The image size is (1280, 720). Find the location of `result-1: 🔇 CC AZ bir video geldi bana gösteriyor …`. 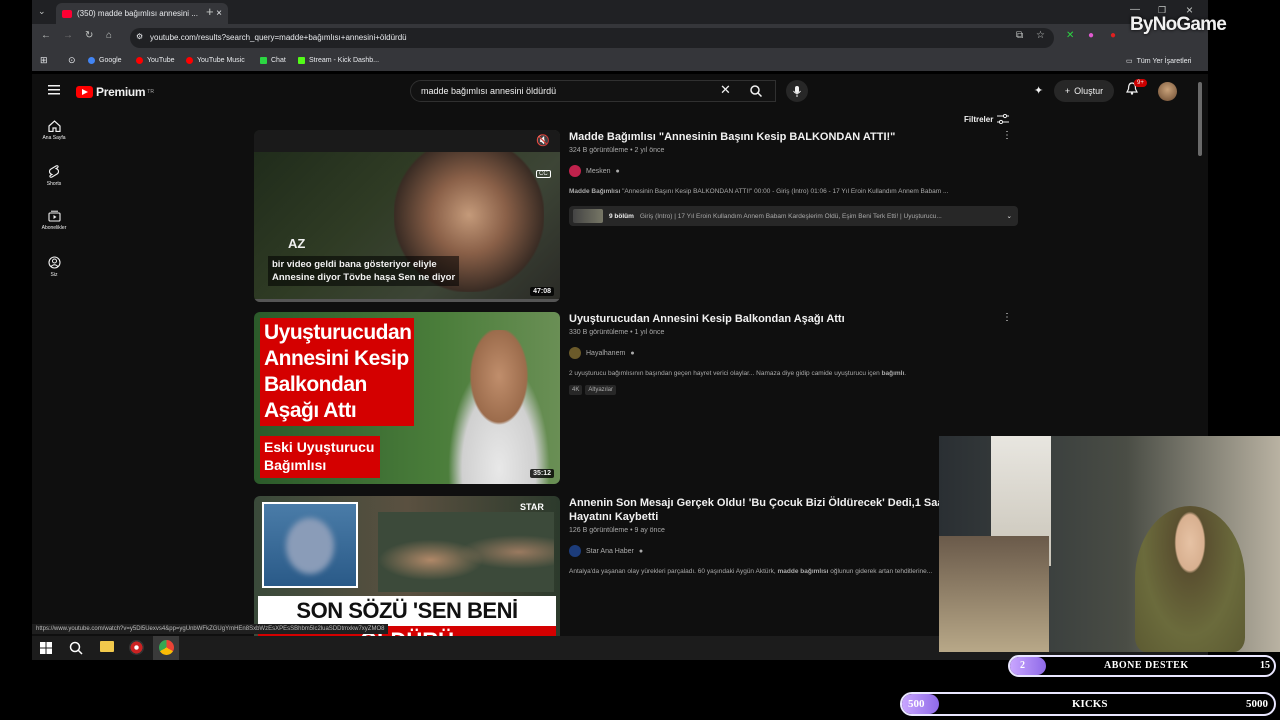

result-1: 🔇 CC AZ bir video geldi bana gösteriyor … is located at coordinates (639, 216).